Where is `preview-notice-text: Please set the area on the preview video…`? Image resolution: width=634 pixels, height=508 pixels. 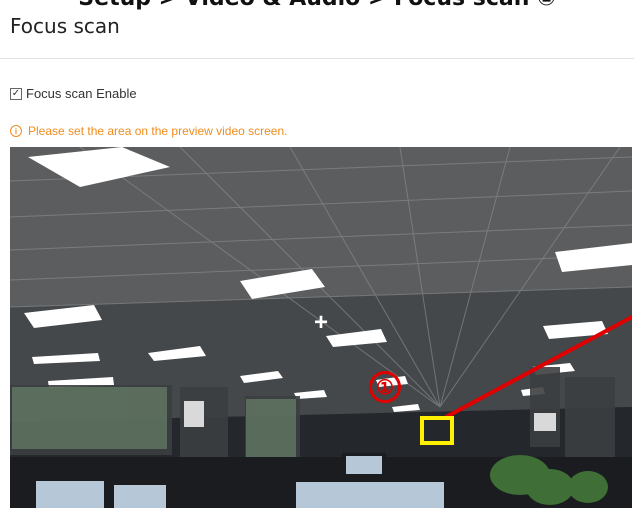
preview-notice-text: Please set the area on the preview video… is located at coordinates (158, 131).